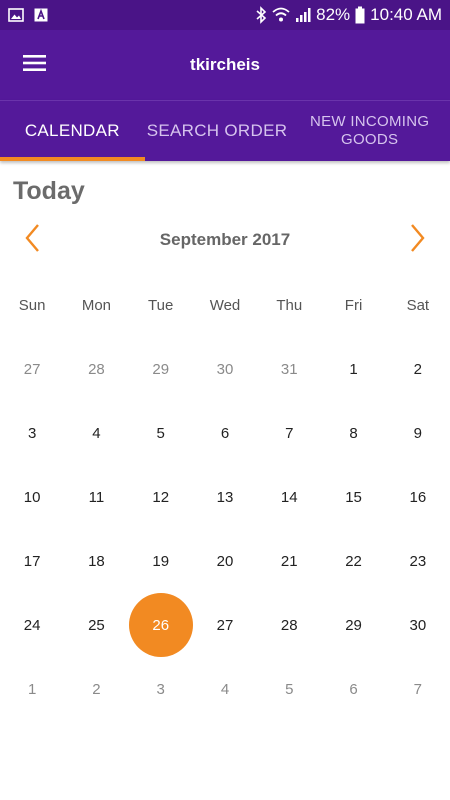  I want to click on calendar-day-number: 29, so click(353, 625).